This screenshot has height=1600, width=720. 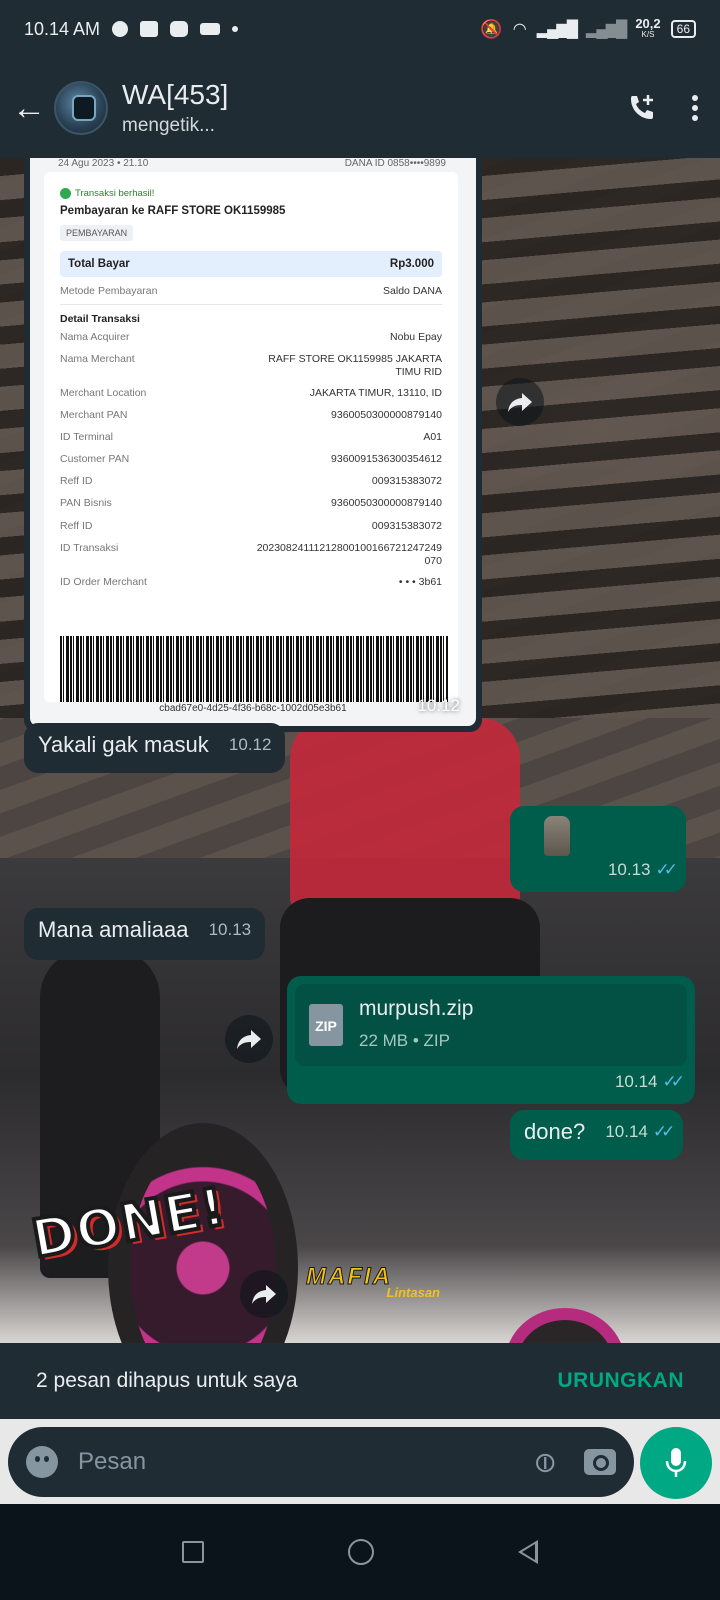 I want to click on mute-icon: 🔕, so click(x=491, y=28).